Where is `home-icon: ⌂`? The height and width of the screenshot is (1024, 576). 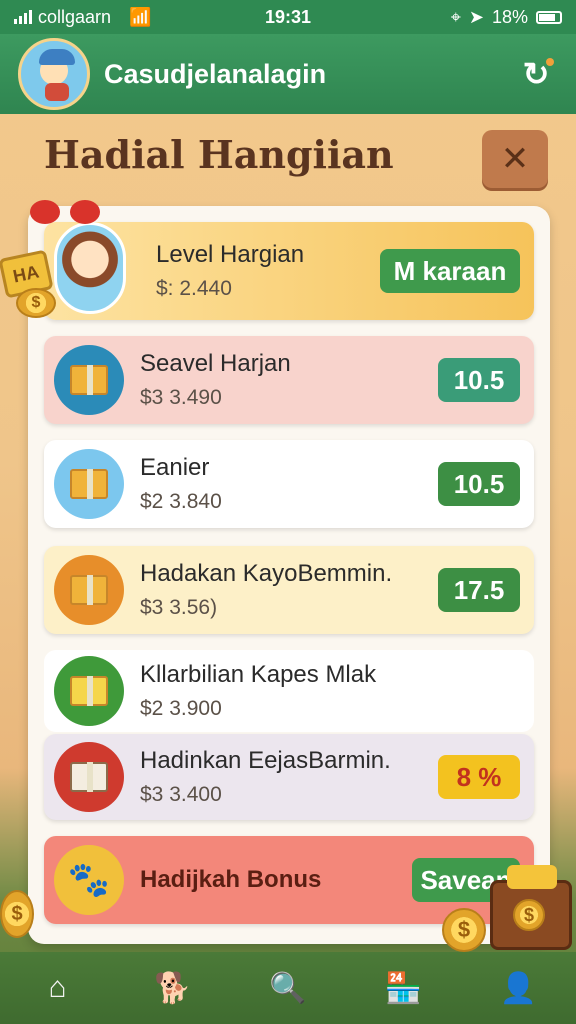 home-icon: ⌂ is located at coordinates (57, 987).